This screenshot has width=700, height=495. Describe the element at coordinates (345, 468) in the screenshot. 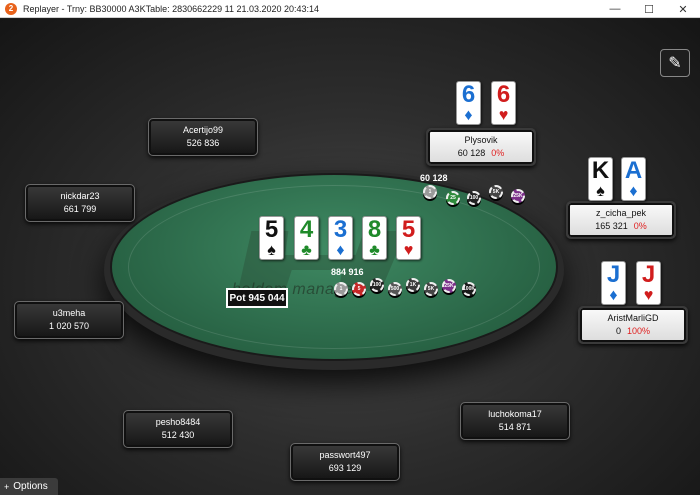

I see `player-stack: 693 129` at that location.